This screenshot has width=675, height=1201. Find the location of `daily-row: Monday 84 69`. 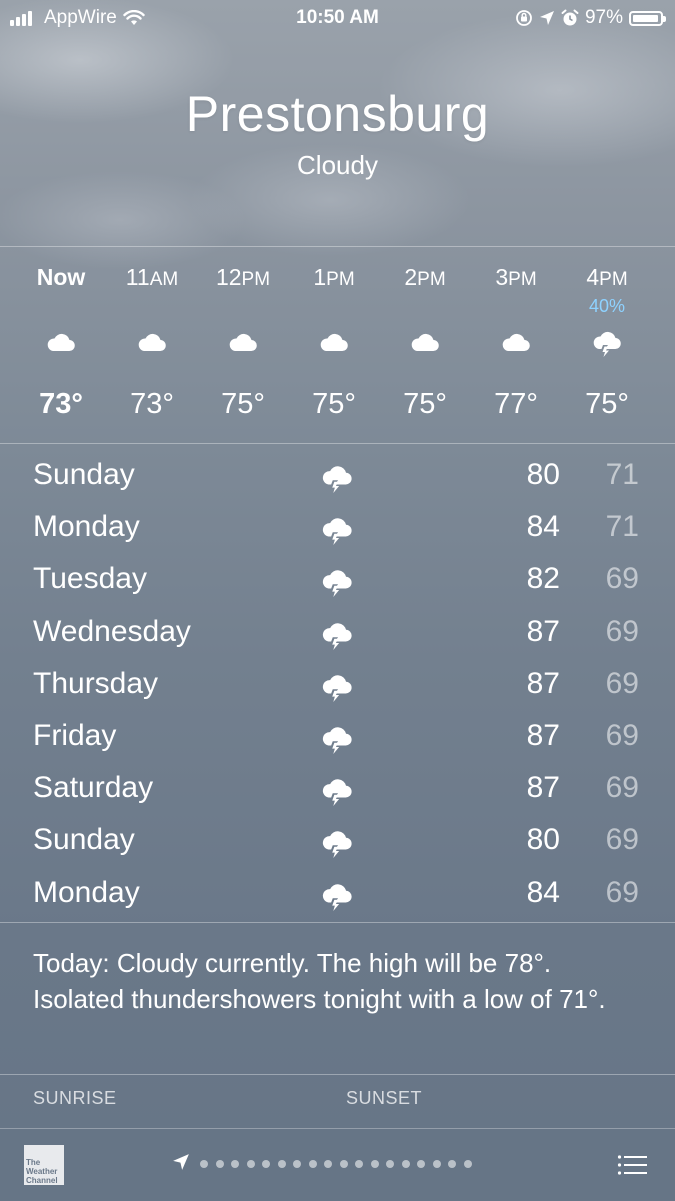

daily-row: Monday 84 69 is located at coordinates (337, 894).